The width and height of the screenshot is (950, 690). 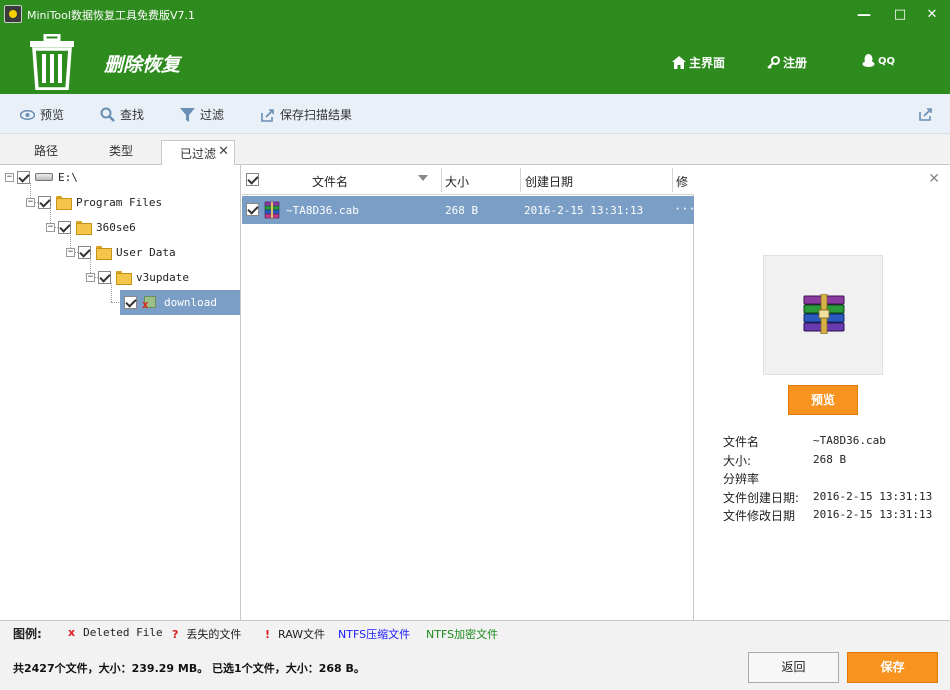 I want to click on title-bar: MiniTool数据恢复工具免费版V7.1 — □ ✕, so click(x=475, y=15).